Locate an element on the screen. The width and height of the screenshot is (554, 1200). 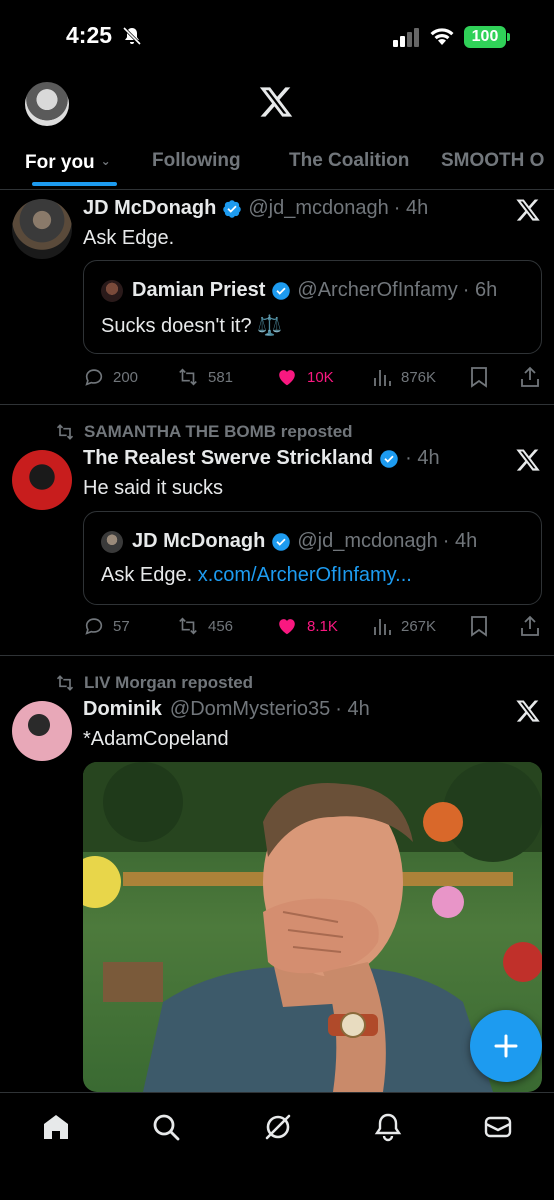
tweet-actions: 200 581 10K 876K is located at coordinates (313, 378).